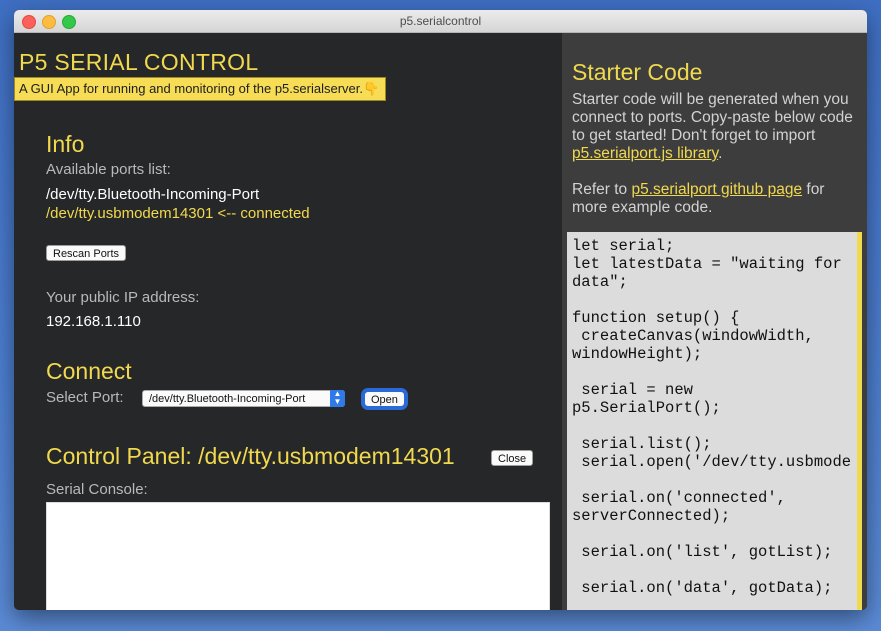 The width and height of the screenshot is (881, 631). I want to click on chevron-up-down-icon: ▲ ▼, so click(337, 398).